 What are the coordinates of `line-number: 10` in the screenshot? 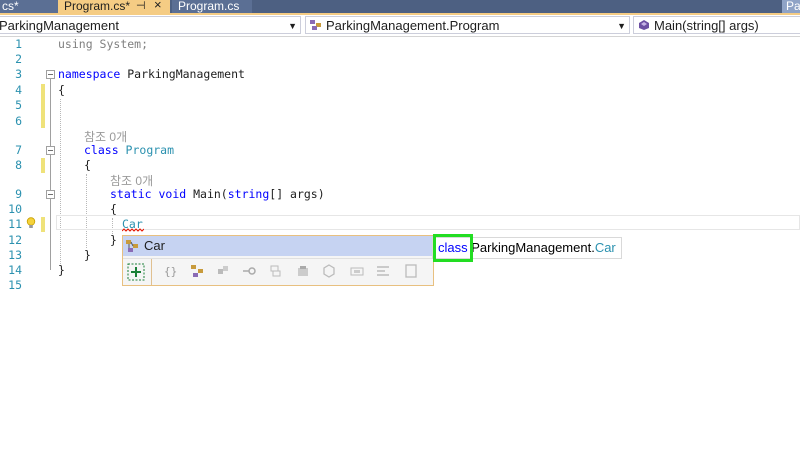 It's located at (15, 209).